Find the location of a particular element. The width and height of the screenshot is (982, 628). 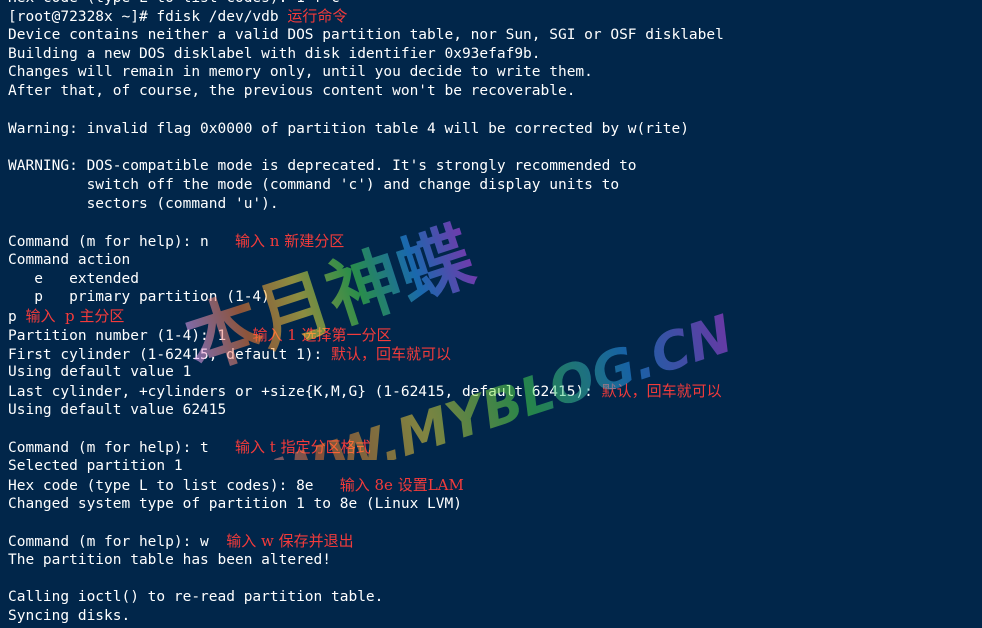

terminal-line: Selected partition 1 is located at coordinates (95, 466).